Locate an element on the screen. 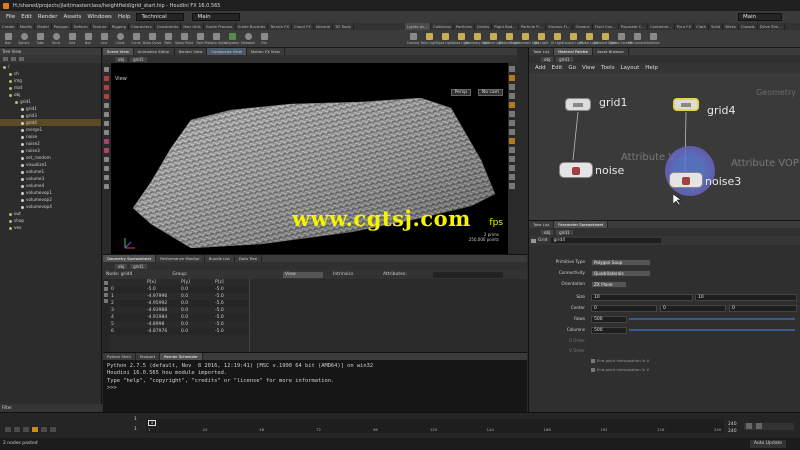 The width and height of the screenshot is (800, 450). auto-update-menu: Auto Update is located at coordinates (767, 444).